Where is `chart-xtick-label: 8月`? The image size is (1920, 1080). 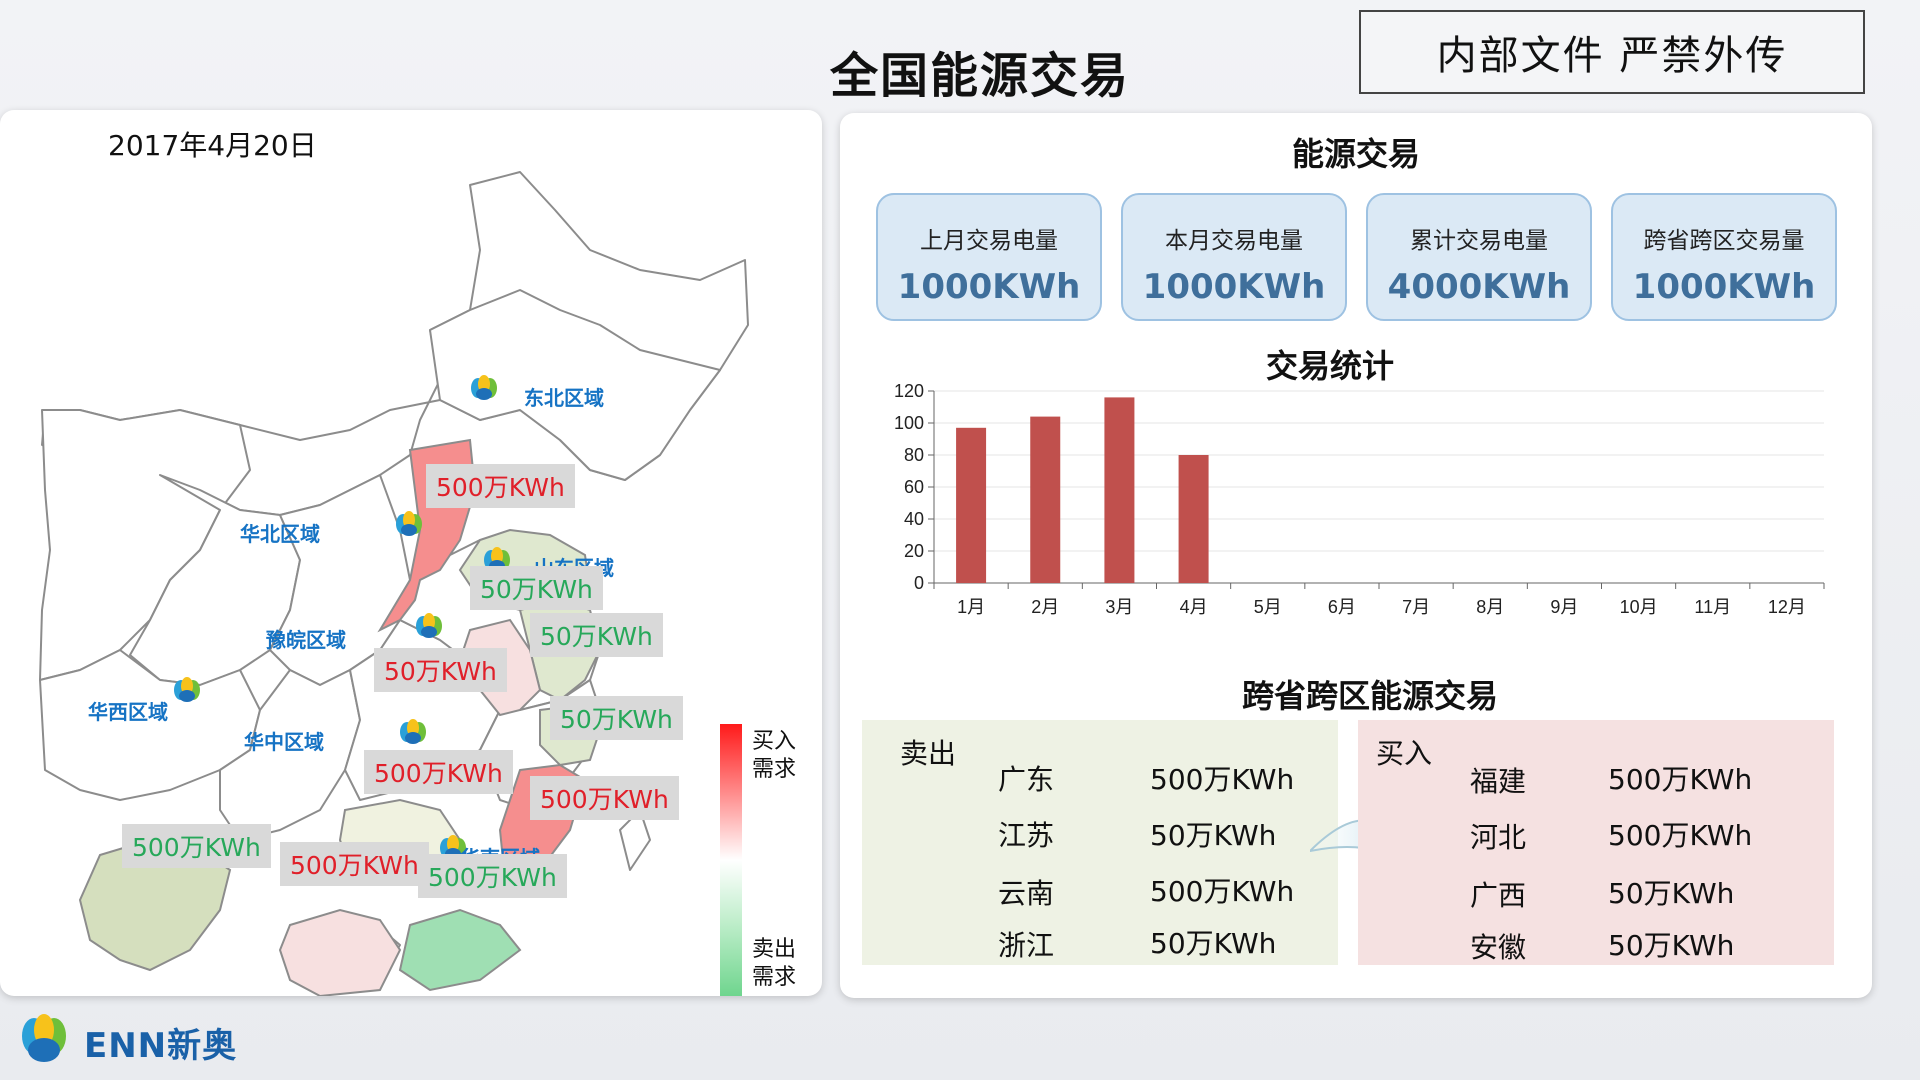 chart-xtick-label: 8月 is located at coordinates (1490, 607).